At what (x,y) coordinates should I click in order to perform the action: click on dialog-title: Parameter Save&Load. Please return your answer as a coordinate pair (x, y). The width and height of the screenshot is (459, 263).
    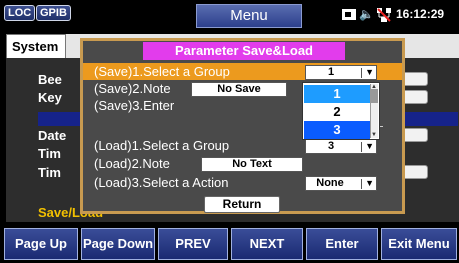
    Looking at the image, I should click on (244, 51).